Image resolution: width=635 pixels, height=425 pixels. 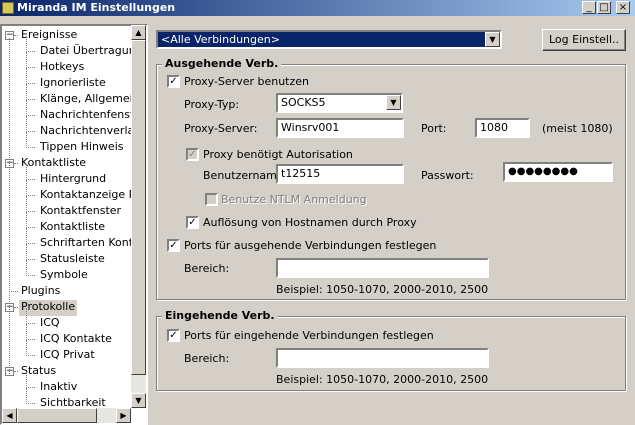 I want to click on proxy-type-label: Proxy-Typ:, so click(x=212, y=104).